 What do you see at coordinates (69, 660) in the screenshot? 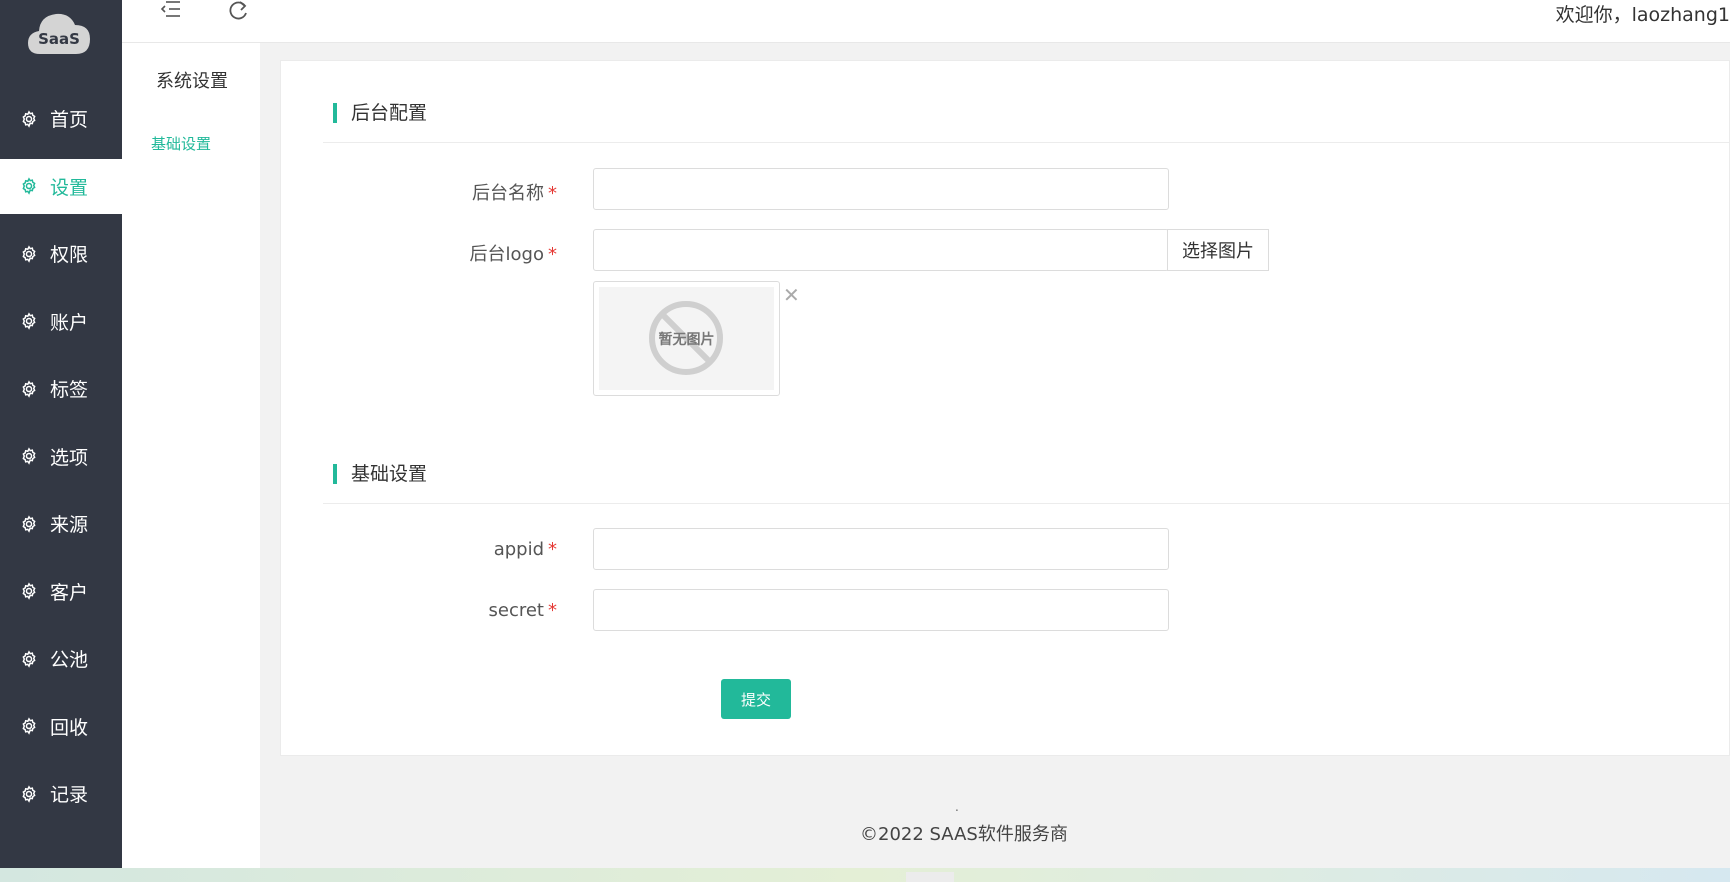
I see `sidebar-item-label: 公池` at bounding box center [69, 660].